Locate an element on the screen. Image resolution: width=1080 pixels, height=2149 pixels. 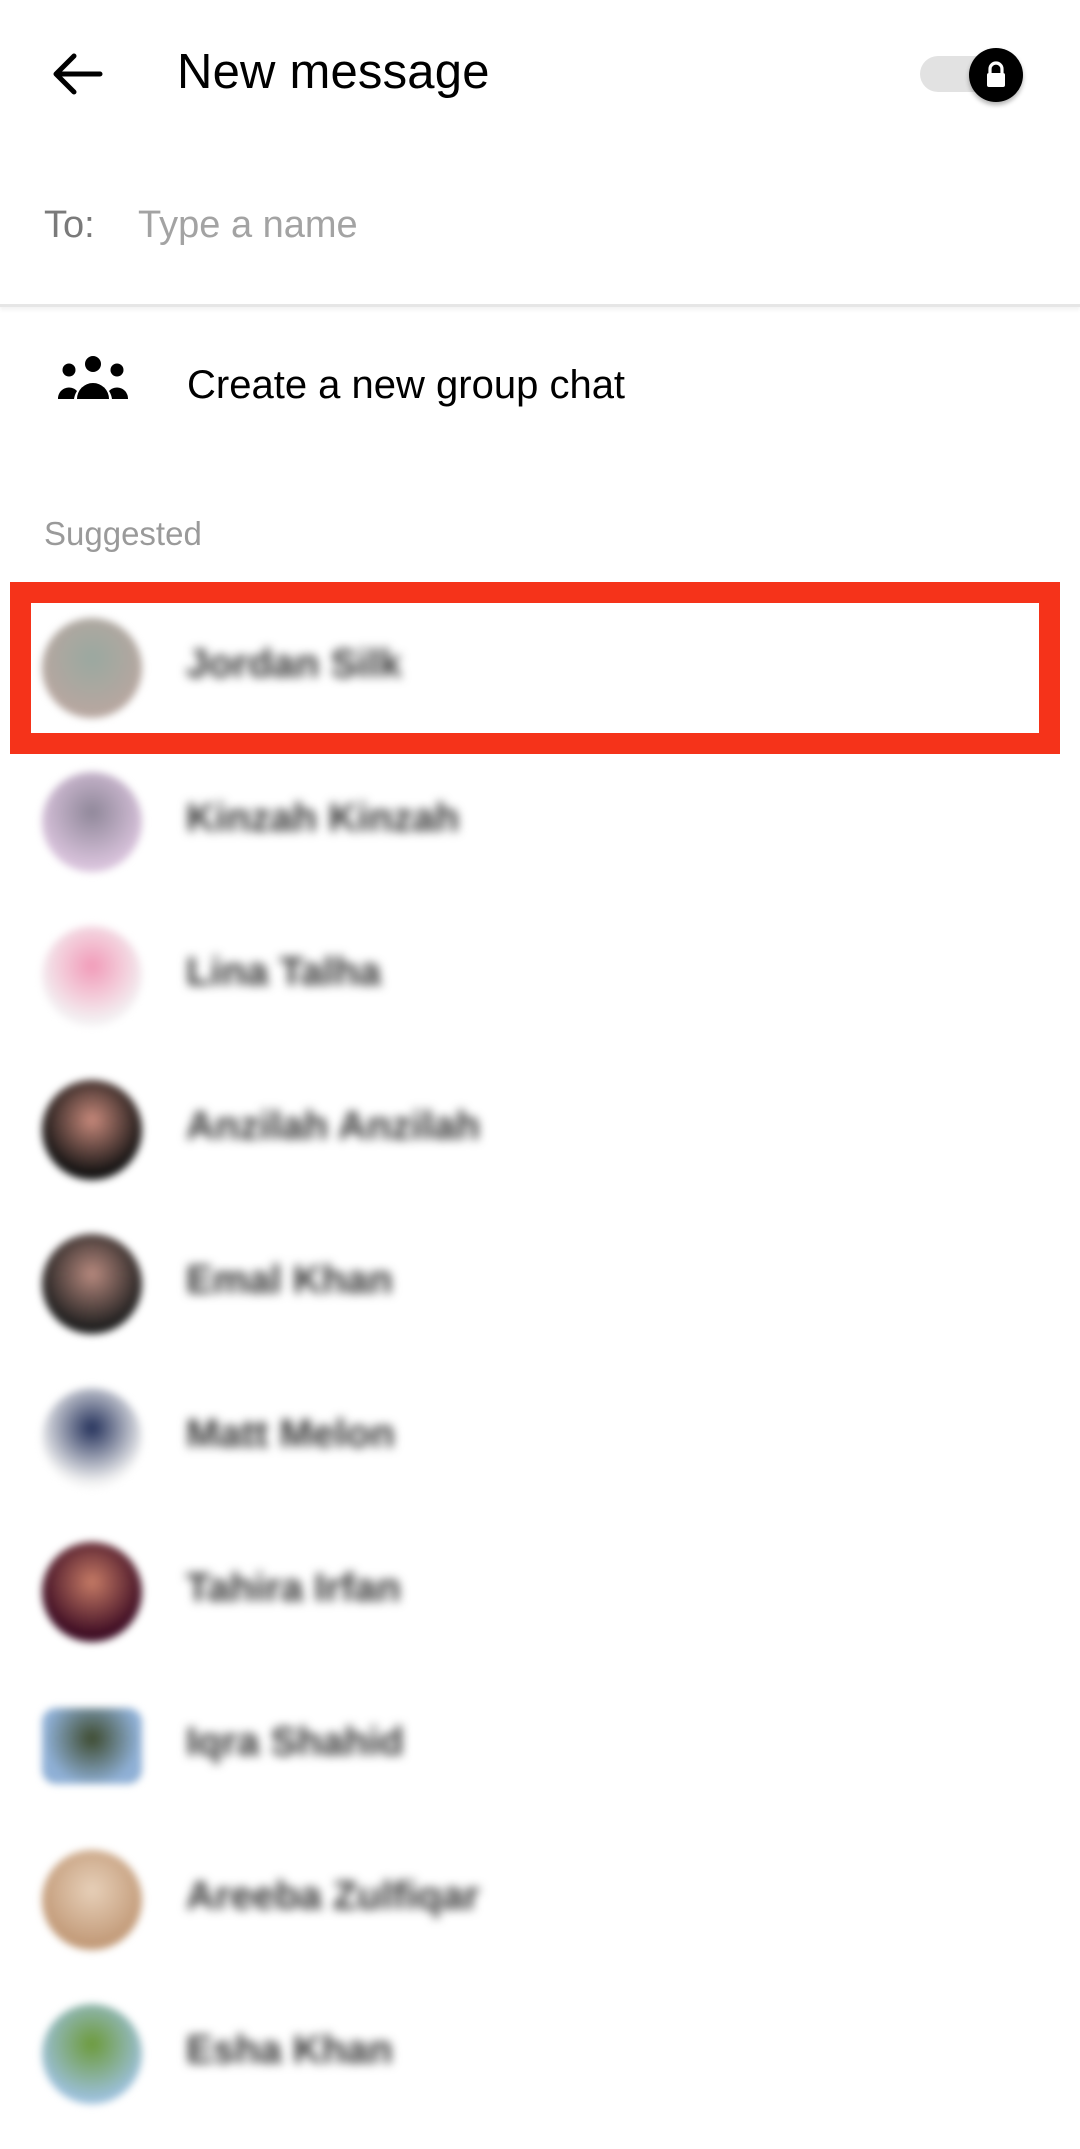
contact-name: Jordan Silk is located at coordinates (294, 664).